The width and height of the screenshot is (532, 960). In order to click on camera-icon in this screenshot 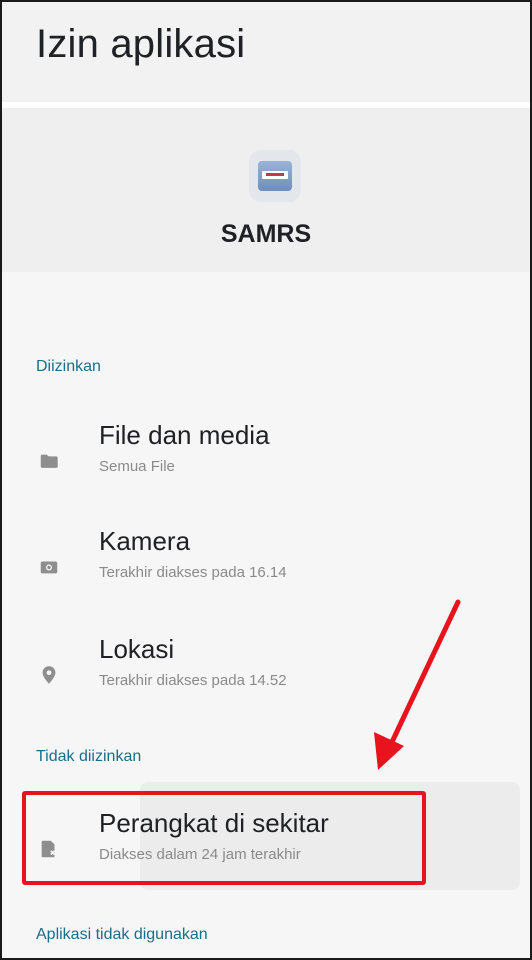, I will do `click(49, 567)`.